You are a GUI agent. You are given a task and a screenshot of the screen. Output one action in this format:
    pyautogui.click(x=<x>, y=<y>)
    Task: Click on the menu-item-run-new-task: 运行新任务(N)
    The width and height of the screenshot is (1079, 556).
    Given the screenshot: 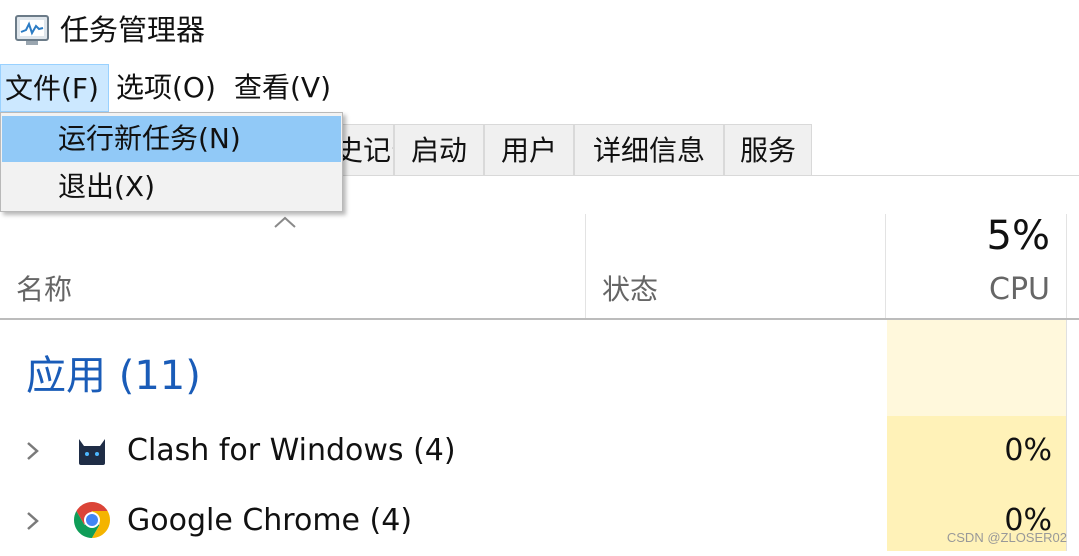 What is the action you would take?
    pyautogui.click(x=171, y=139)
    